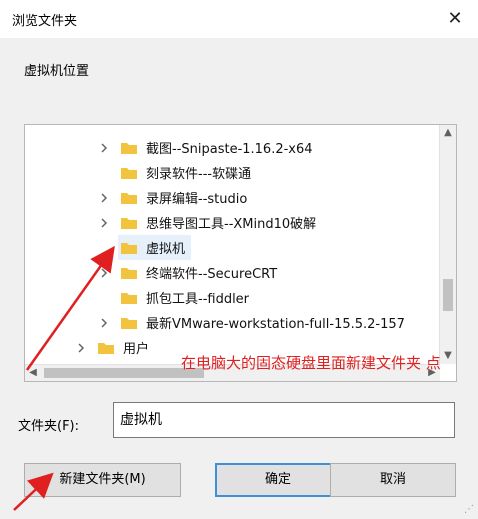 The image size is (478, 519). I want to click on ok-button: 确定, so click(278, 480).